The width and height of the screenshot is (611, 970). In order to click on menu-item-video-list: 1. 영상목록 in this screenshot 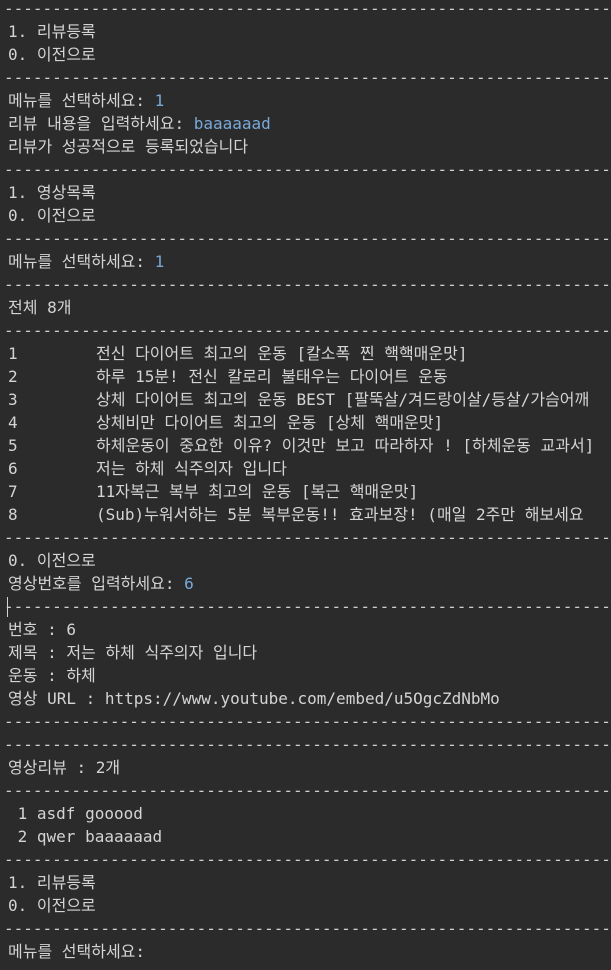, I will do `click(52, 192)`.